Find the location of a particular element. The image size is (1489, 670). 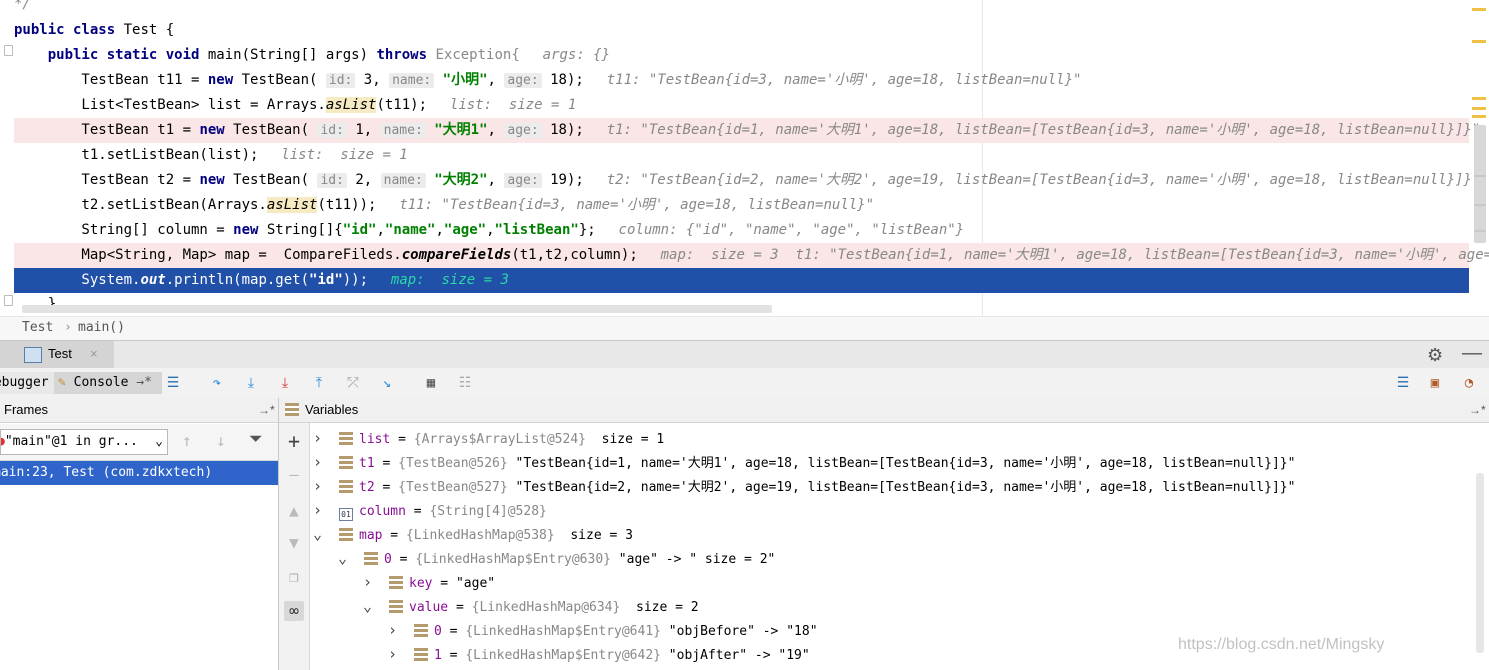

parameter-hint: age: is located at coordinates (523, 80).